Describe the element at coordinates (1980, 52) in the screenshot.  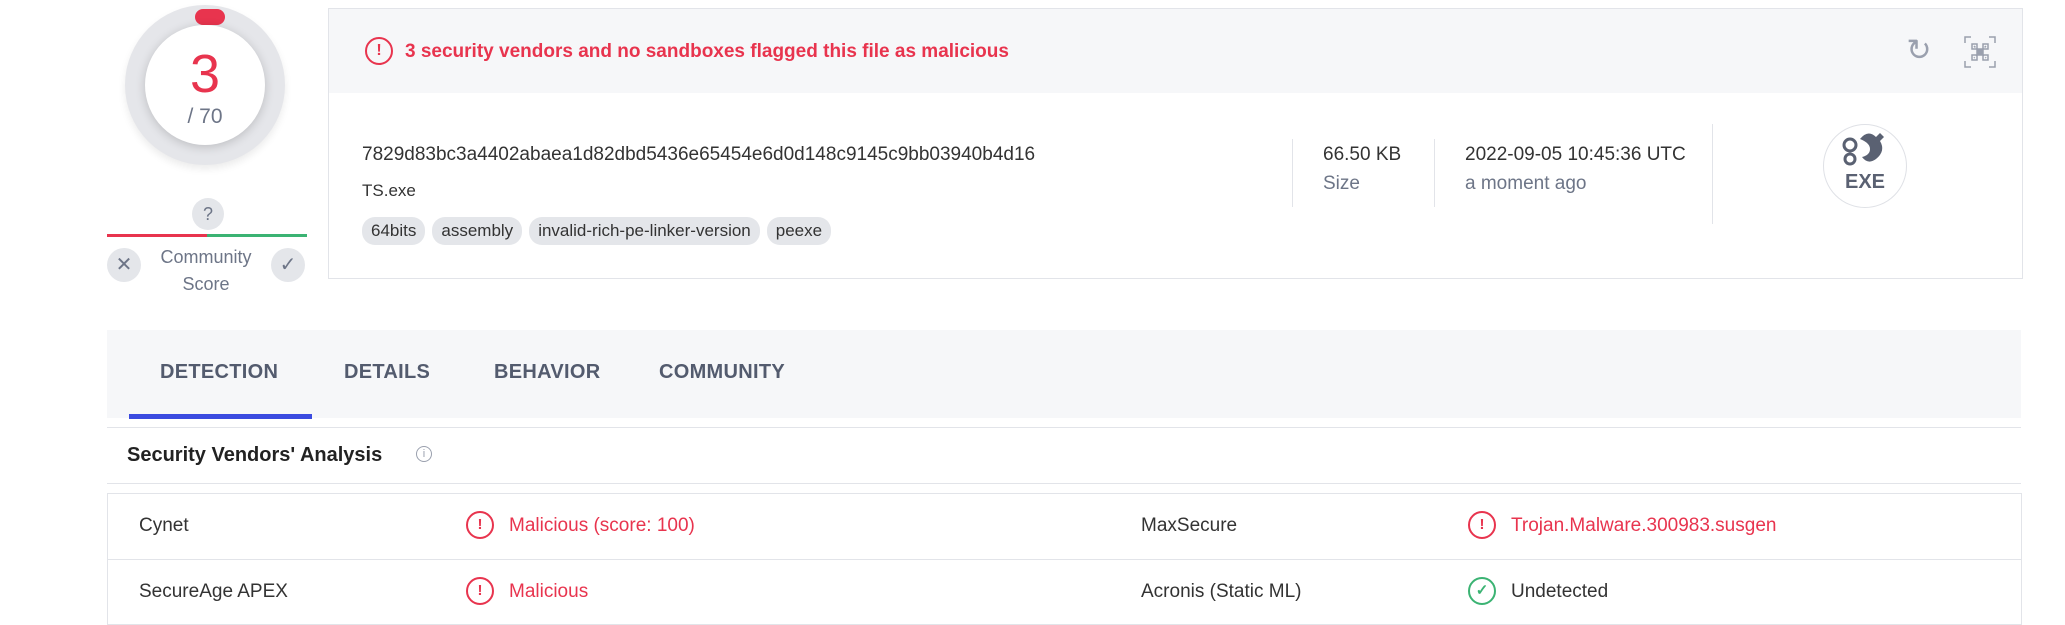
I see `graph-view-icon` at that location.